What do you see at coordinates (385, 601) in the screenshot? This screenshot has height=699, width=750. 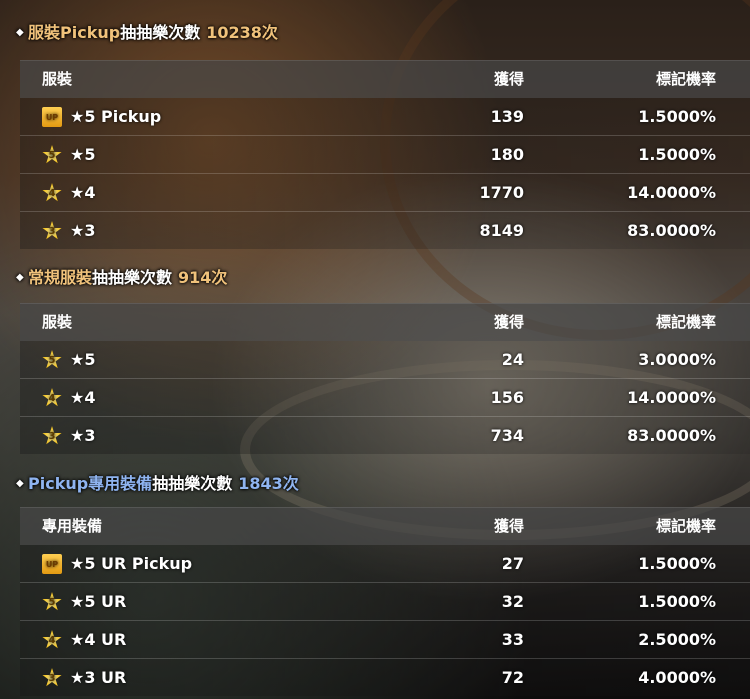 I see `table-row: 5 ★5 UR 32 1.5000%` at bounding box center [385, 601].